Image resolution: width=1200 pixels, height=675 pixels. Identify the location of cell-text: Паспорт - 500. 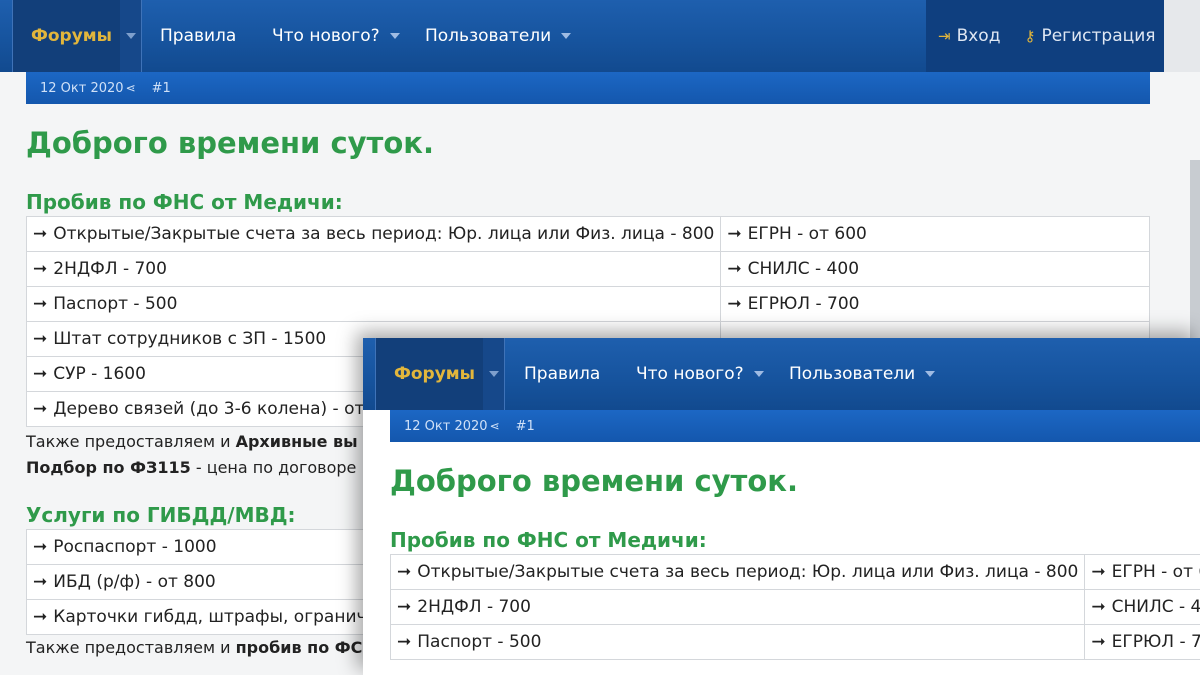
(115, 304).